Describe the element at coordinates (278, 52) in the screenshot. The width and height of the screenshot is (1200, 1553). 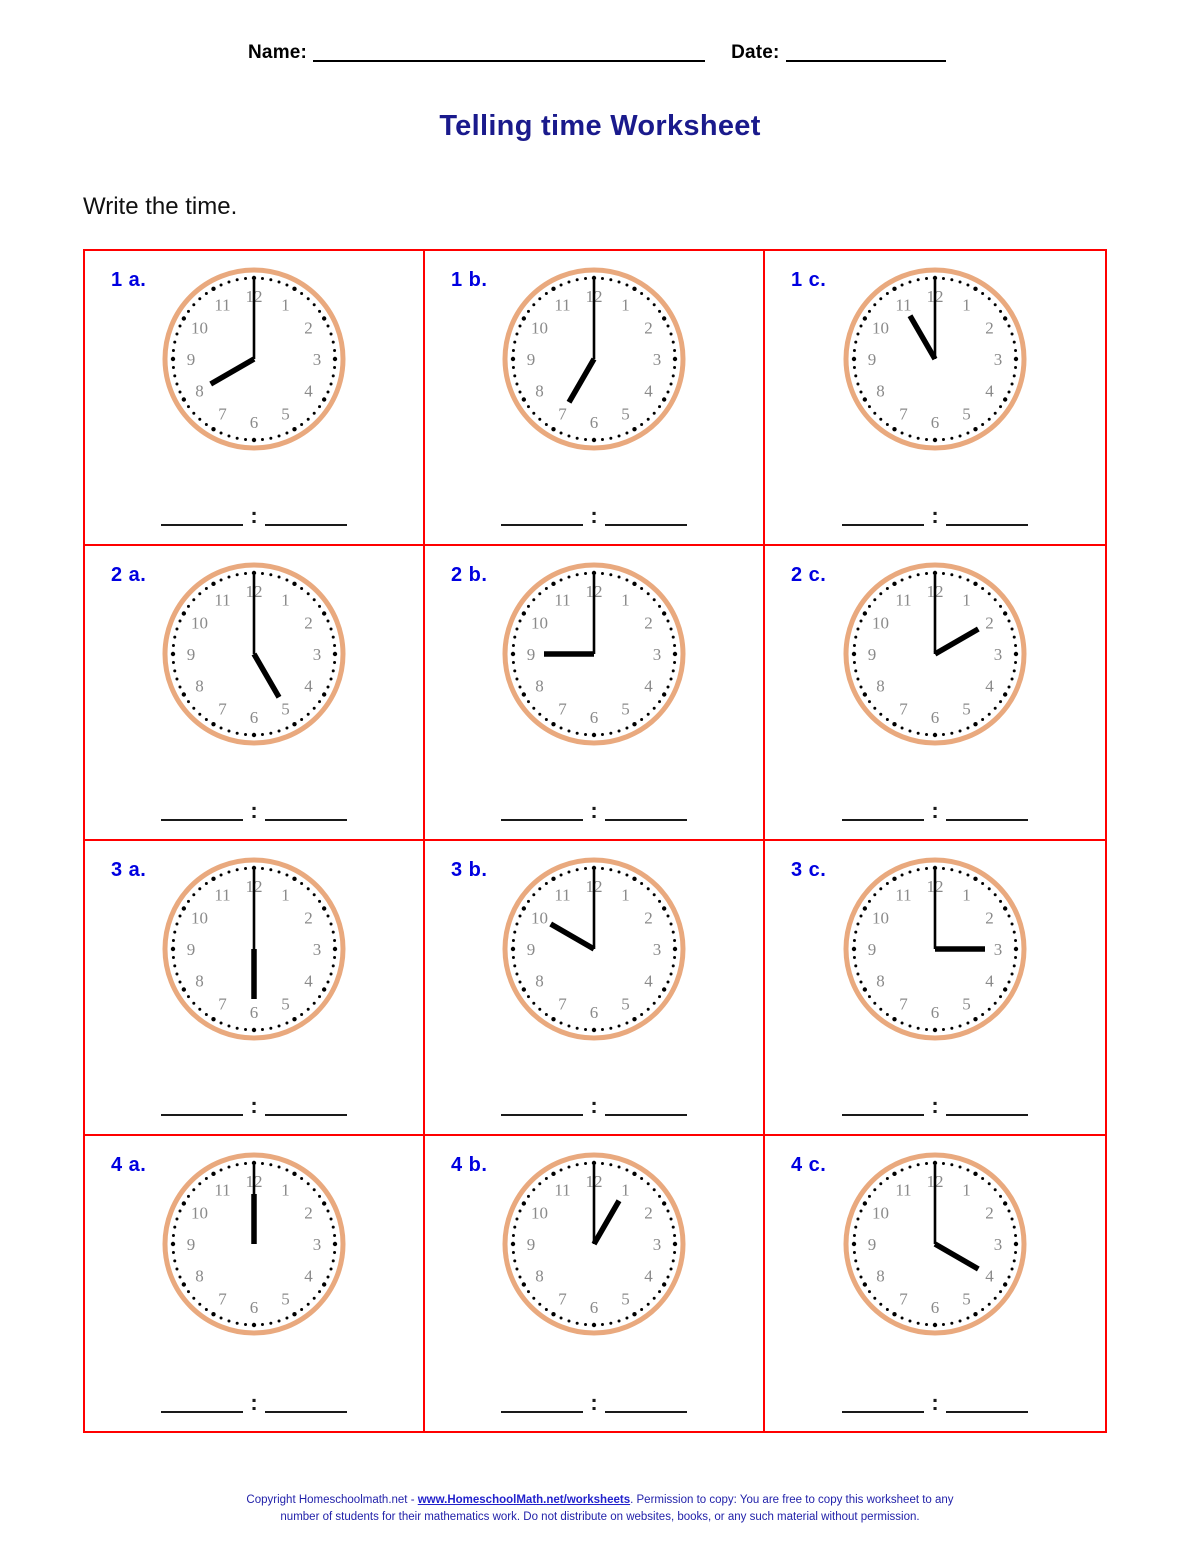
I see `name-label: Name:` at that location.